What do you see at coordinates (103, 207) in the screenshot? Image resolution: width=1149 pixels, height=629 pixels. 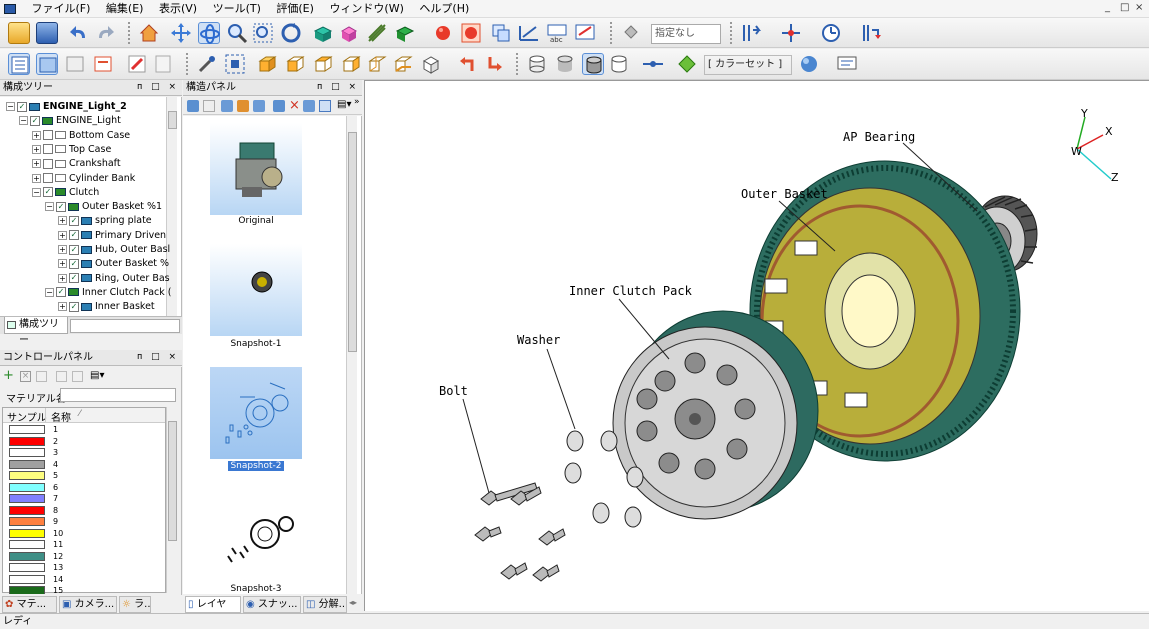 I see `tree-item: − ✓ Outer Basket %1` at bounding box center [103, 207].